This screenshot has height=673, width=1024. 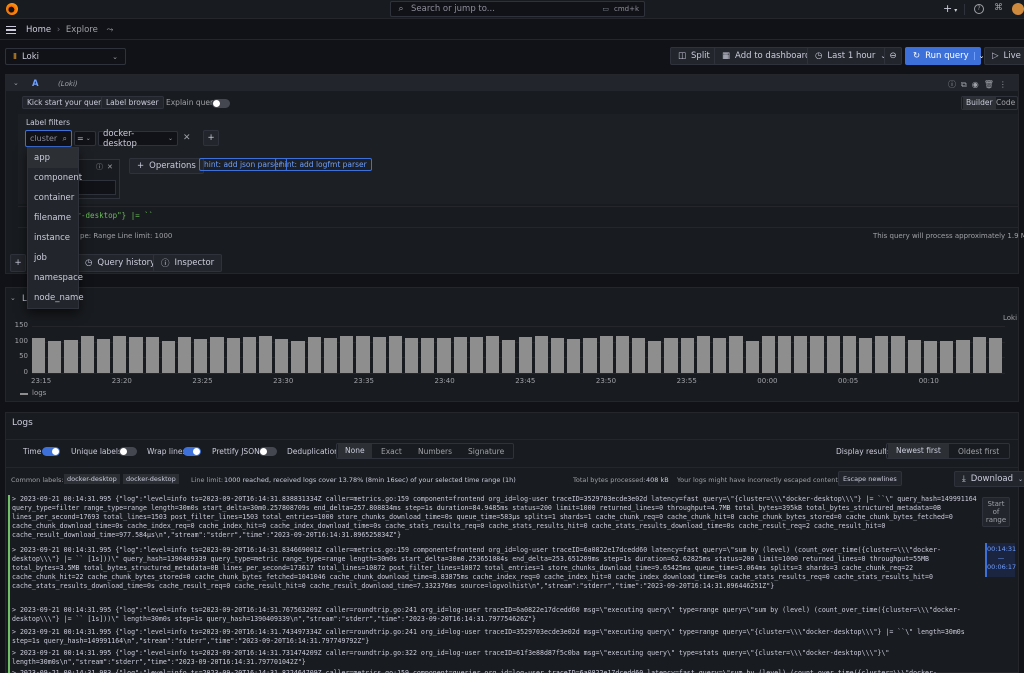 What do you see at coordinates (138, 139) in the screenshot?
I see `label-value-select: docker-desktop ⌄` at bounding box center [138, 139].